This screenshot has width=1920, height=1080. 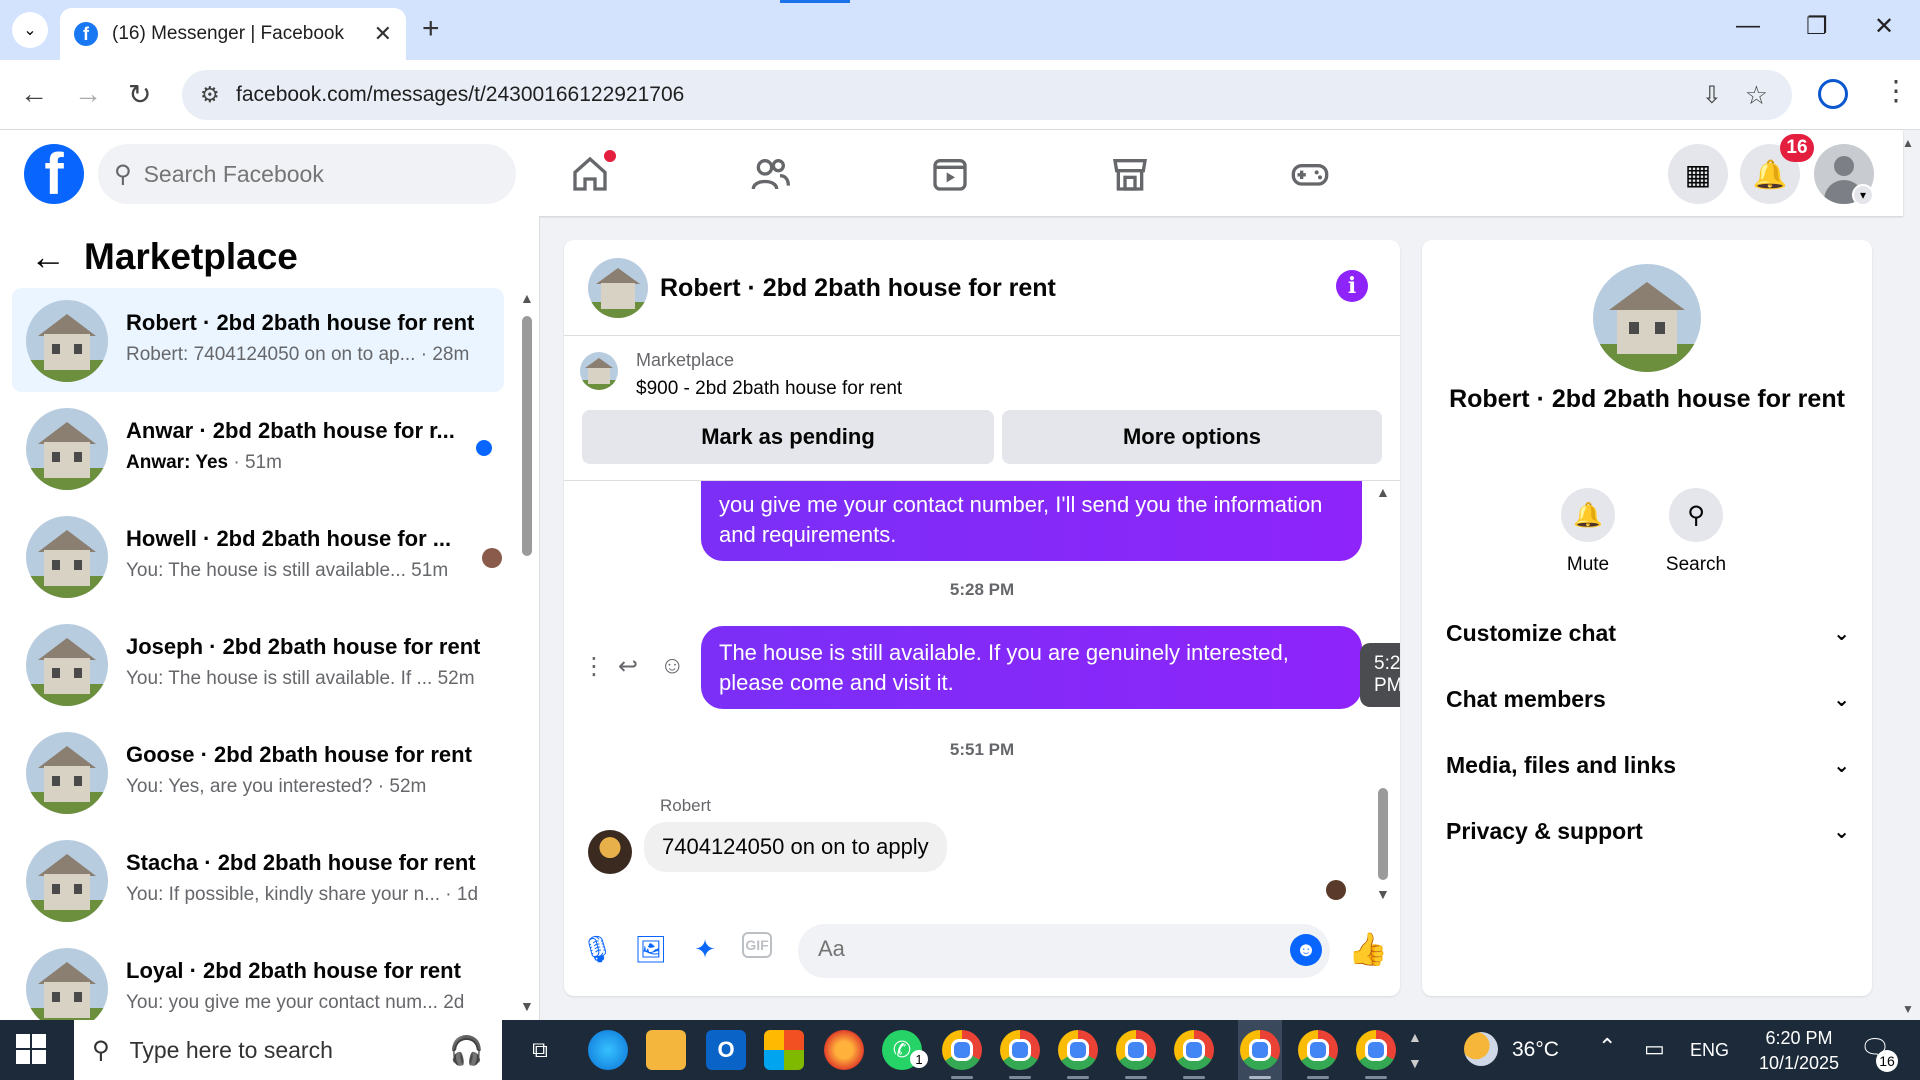 What do you see at coordinates (594, 666) in the screenshot?
I see `more-vertical-icon: ⋮` at bounding box center [594, 666].